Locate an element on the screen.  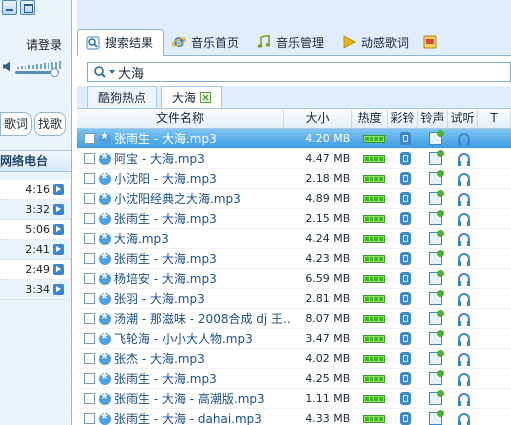
table-row: 张雨生 - 大海 - 高潮版.mp3 1.11 MB is located at coordinates (294, 399).